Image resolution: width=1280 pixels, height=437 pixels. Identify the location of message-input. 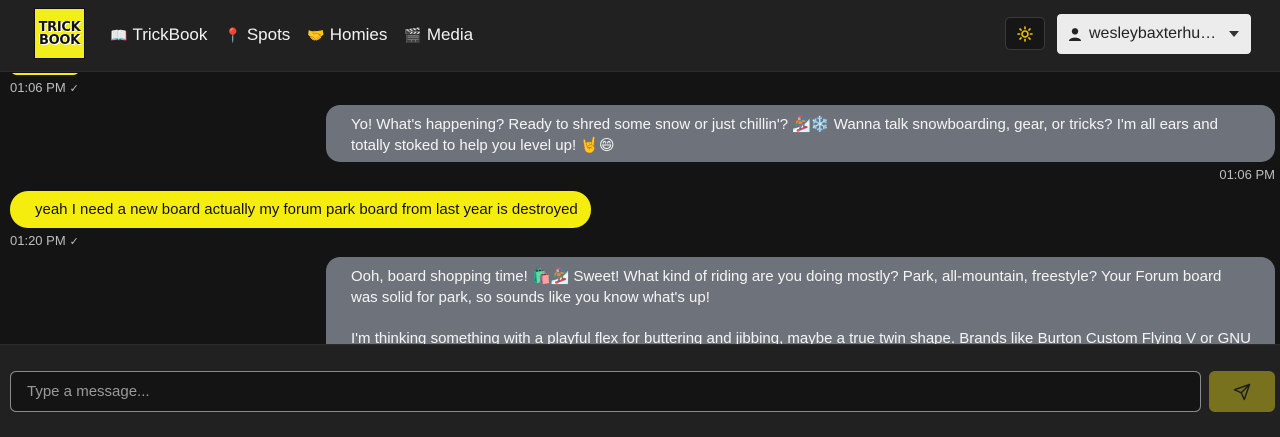
(605, 391).